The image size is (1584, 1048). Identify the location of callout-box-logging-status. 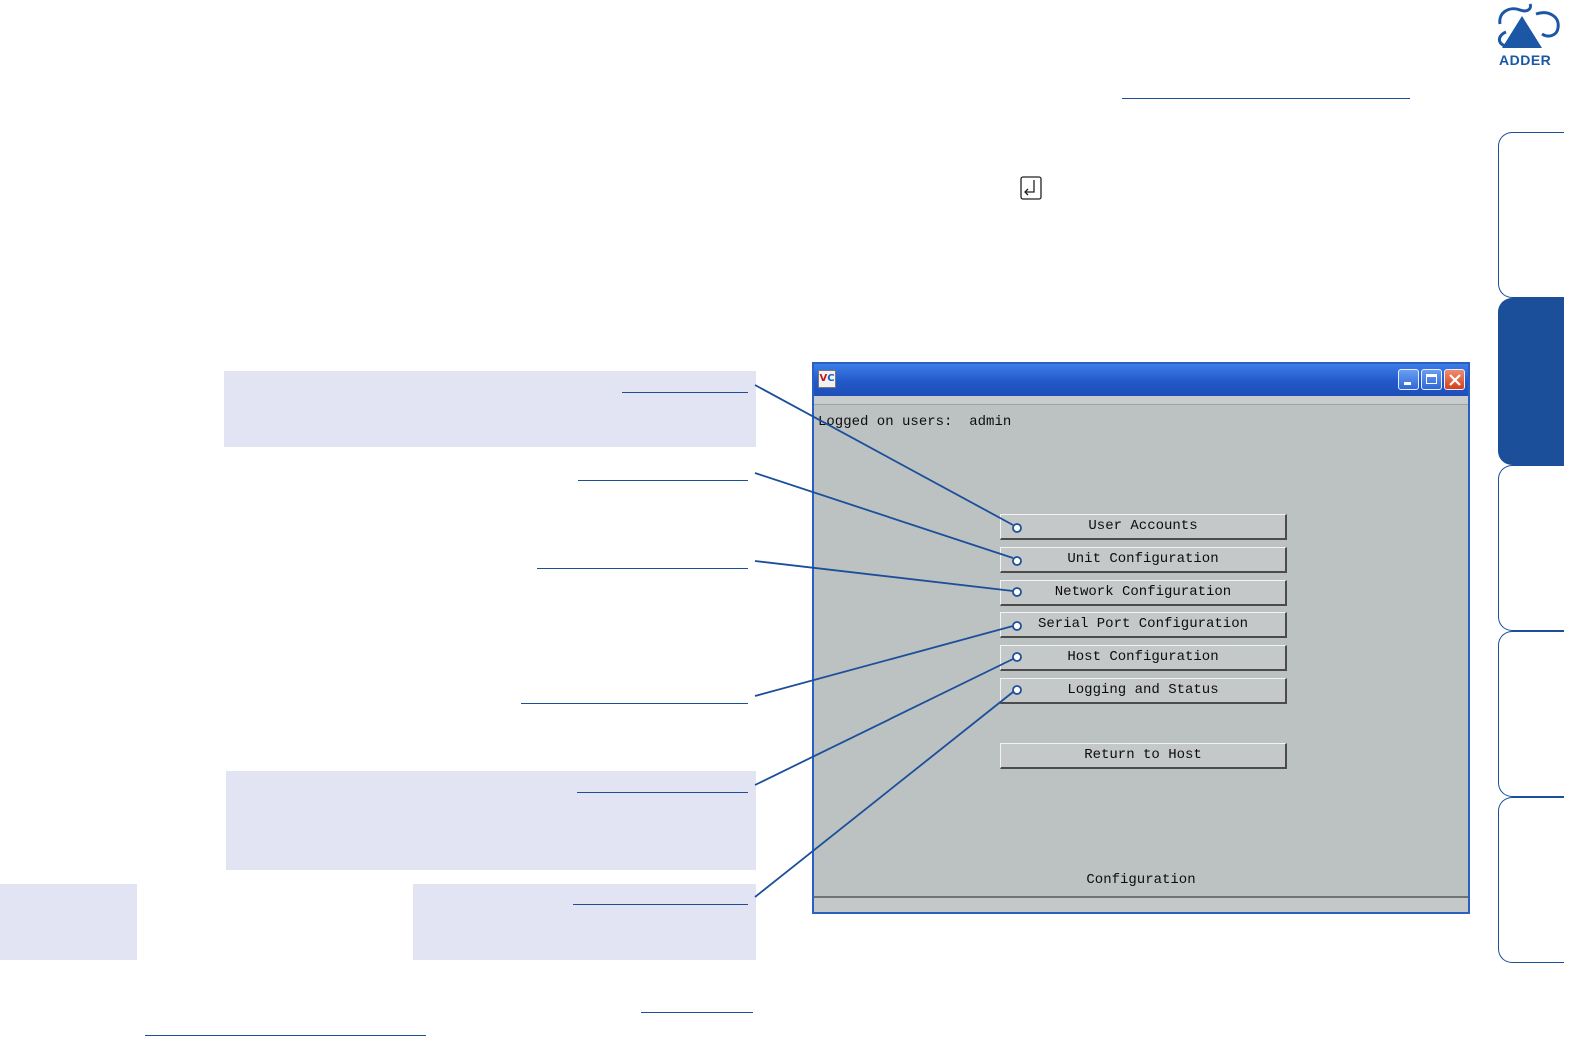
(584, 922).